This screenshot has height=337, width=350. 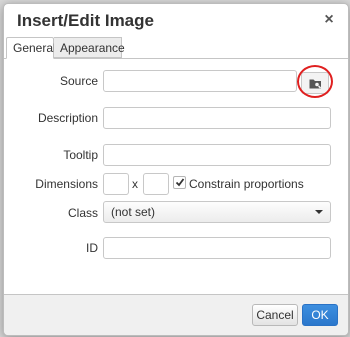 I want to click on checkmark-icon, so click(x=180, y=182).